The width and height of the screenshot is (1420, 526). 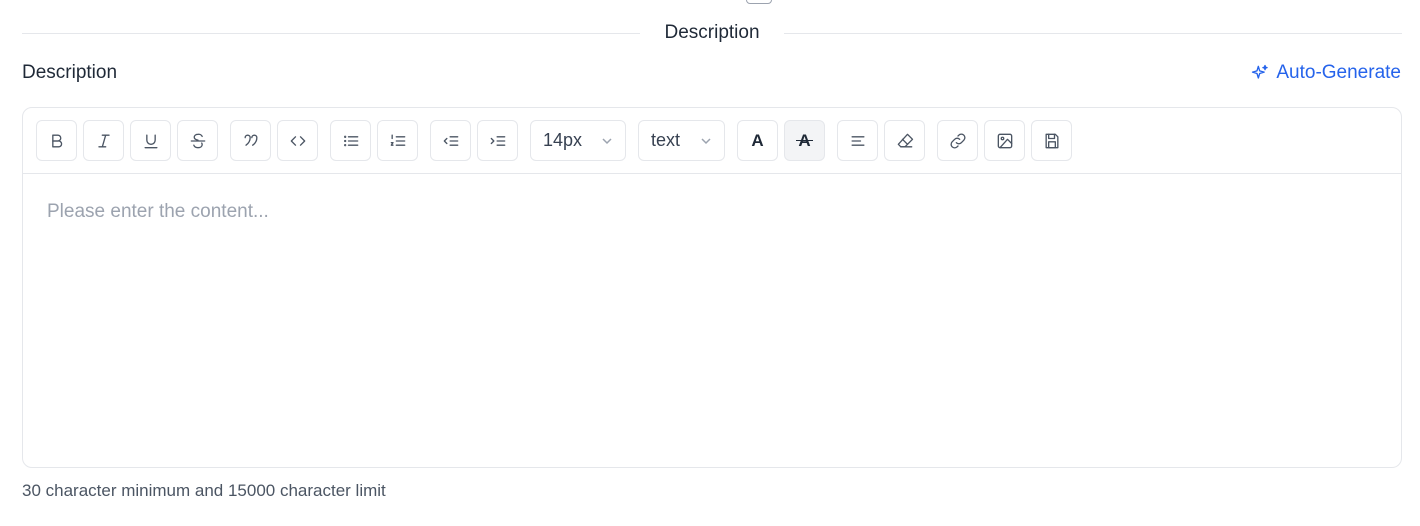 I want to click on strikethrough-icon, so click(x=197, y=140).